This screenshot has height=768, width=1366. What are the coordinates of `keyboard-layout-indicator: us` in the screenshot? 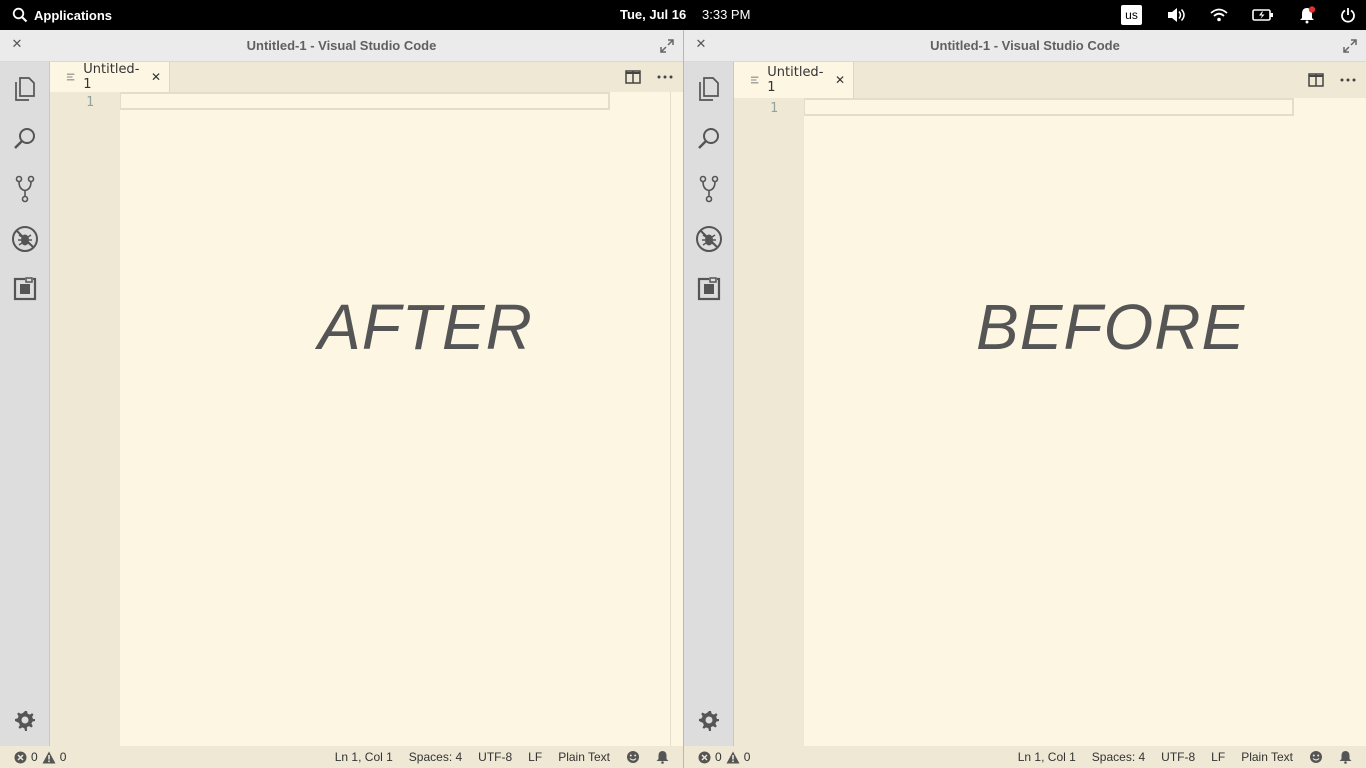 It's located at (1131, 15).